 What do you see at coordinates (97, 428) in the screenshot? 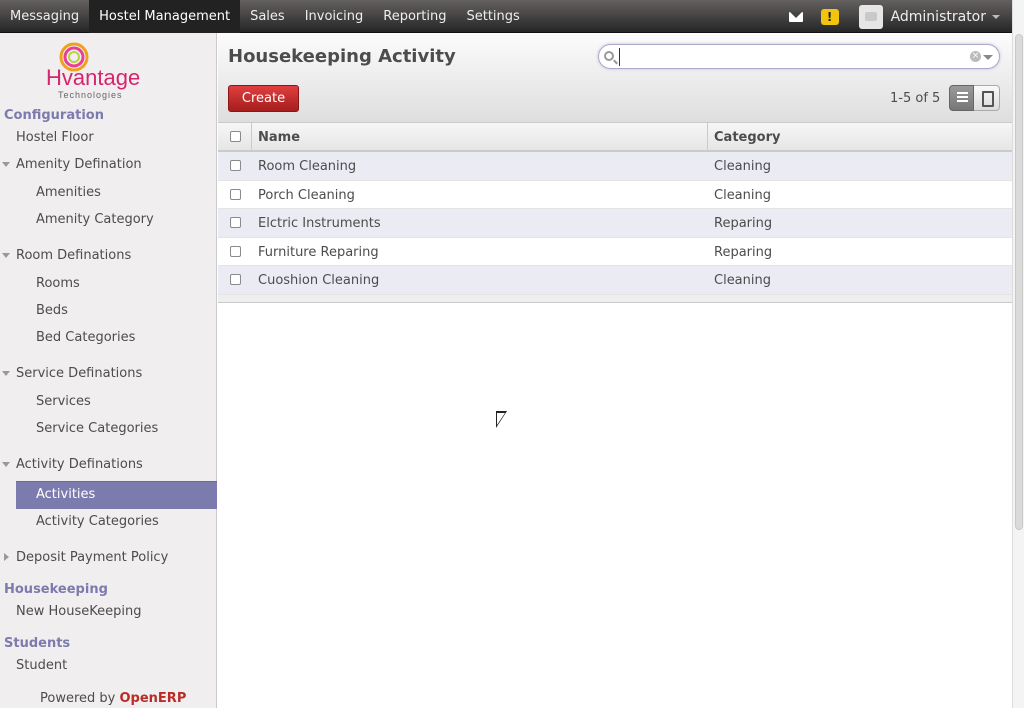
I see `sidebar-item-service-categories: Service Categories` at bounding box center [97, 428].